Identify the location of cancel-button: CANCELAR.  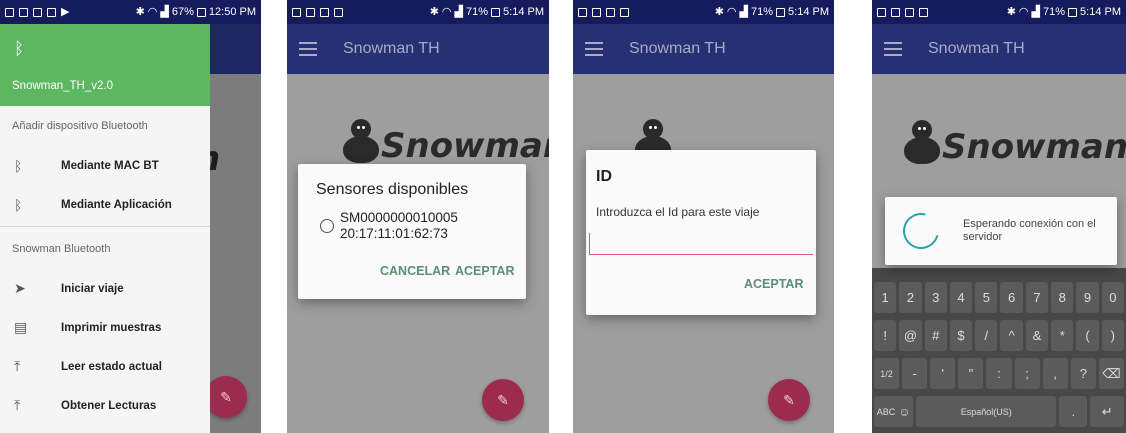
(415, 271).